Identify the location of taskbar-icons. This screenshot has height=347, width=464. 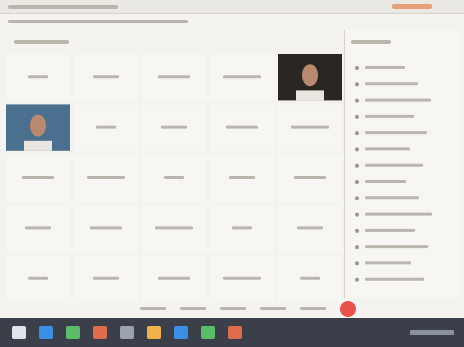
(233, 332).